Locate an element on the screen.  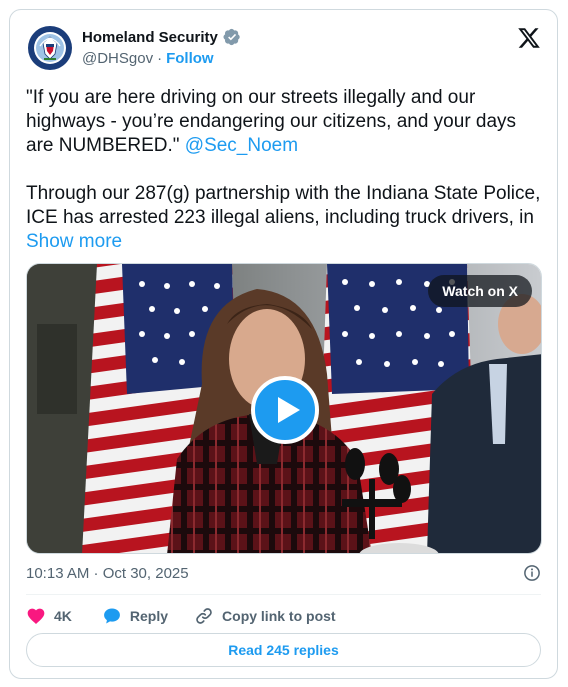
reply-button: Reply is located at coordinates (135, 616).